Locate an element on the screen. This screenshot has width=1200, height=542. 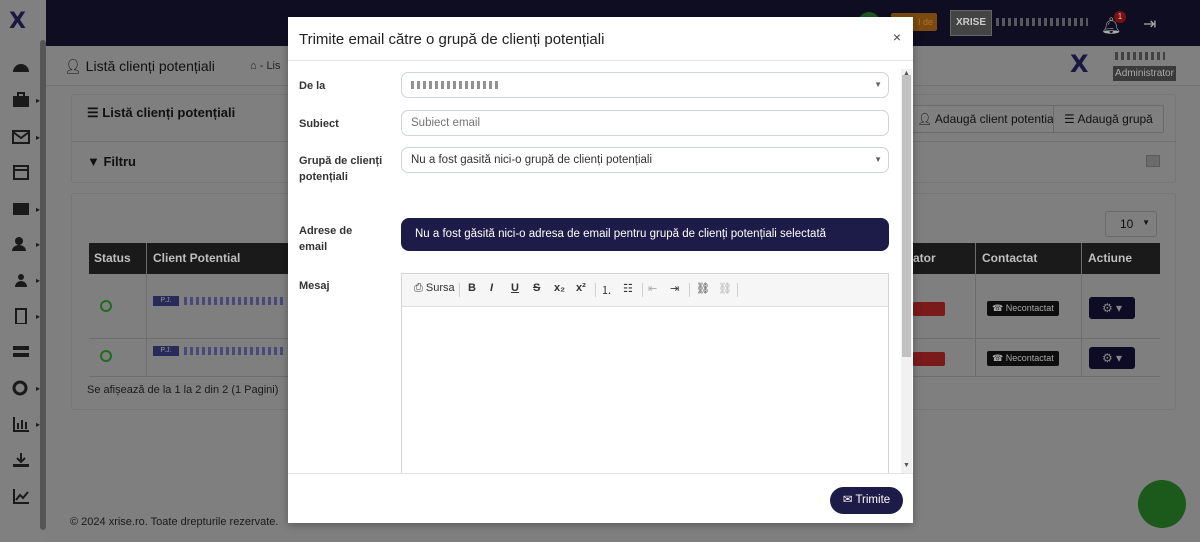
filter-icon: ▼ is located at coordinates (95, 161).